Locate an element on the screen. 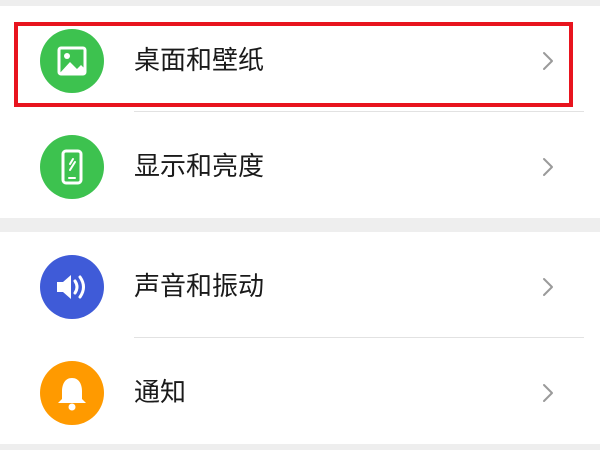 The image size is (600, 450). settings-item-label: 通知 is located at coordinates (160, 393).